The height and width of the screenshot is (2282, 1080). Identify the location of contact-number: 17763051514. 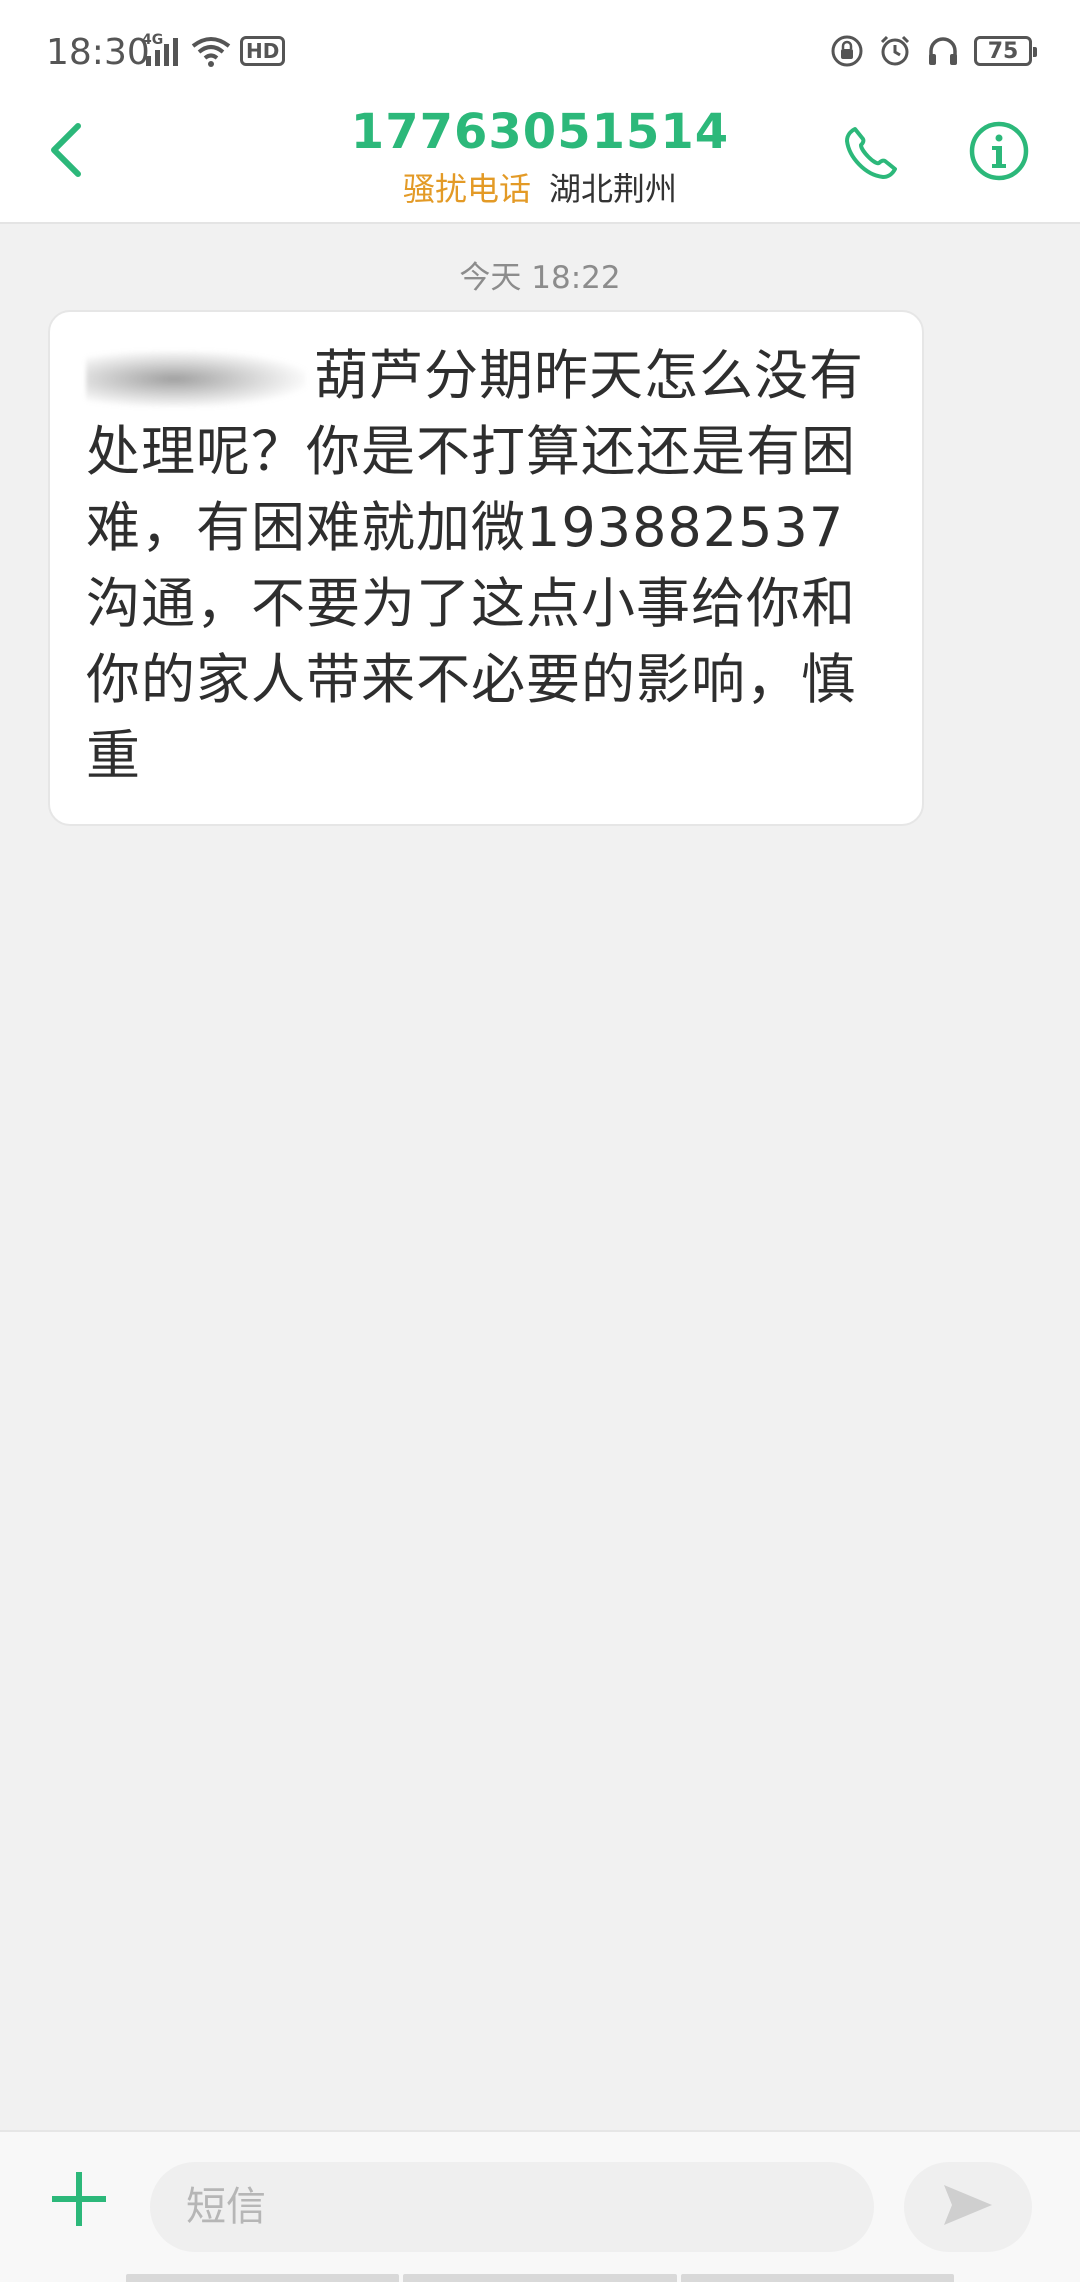
(540, 132).